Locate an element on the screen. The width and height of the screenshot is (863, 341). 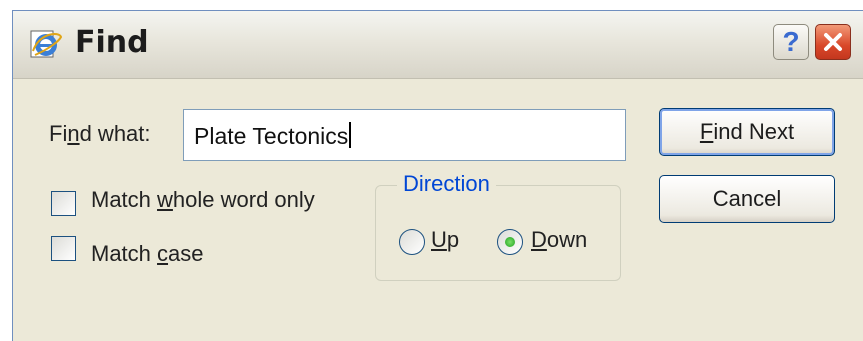
help-button: ? is located at coordinates (791, 42).